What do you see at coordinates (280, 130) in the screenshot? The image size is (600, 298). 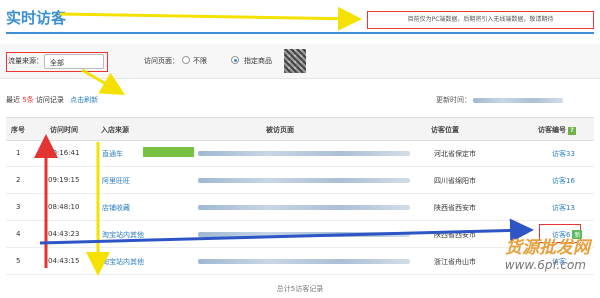 I see `header-page: 被访页面` at bounding box center [280, 130].